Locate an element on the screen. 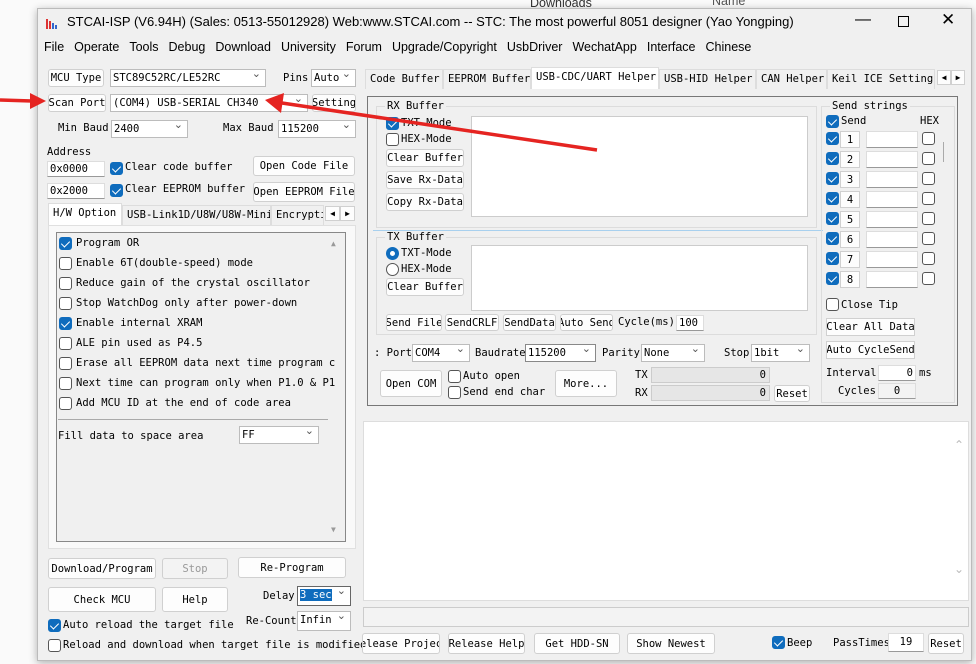 This screenshot has width=976, height=664. annotation-arrows is located at coordinates (299, 122).